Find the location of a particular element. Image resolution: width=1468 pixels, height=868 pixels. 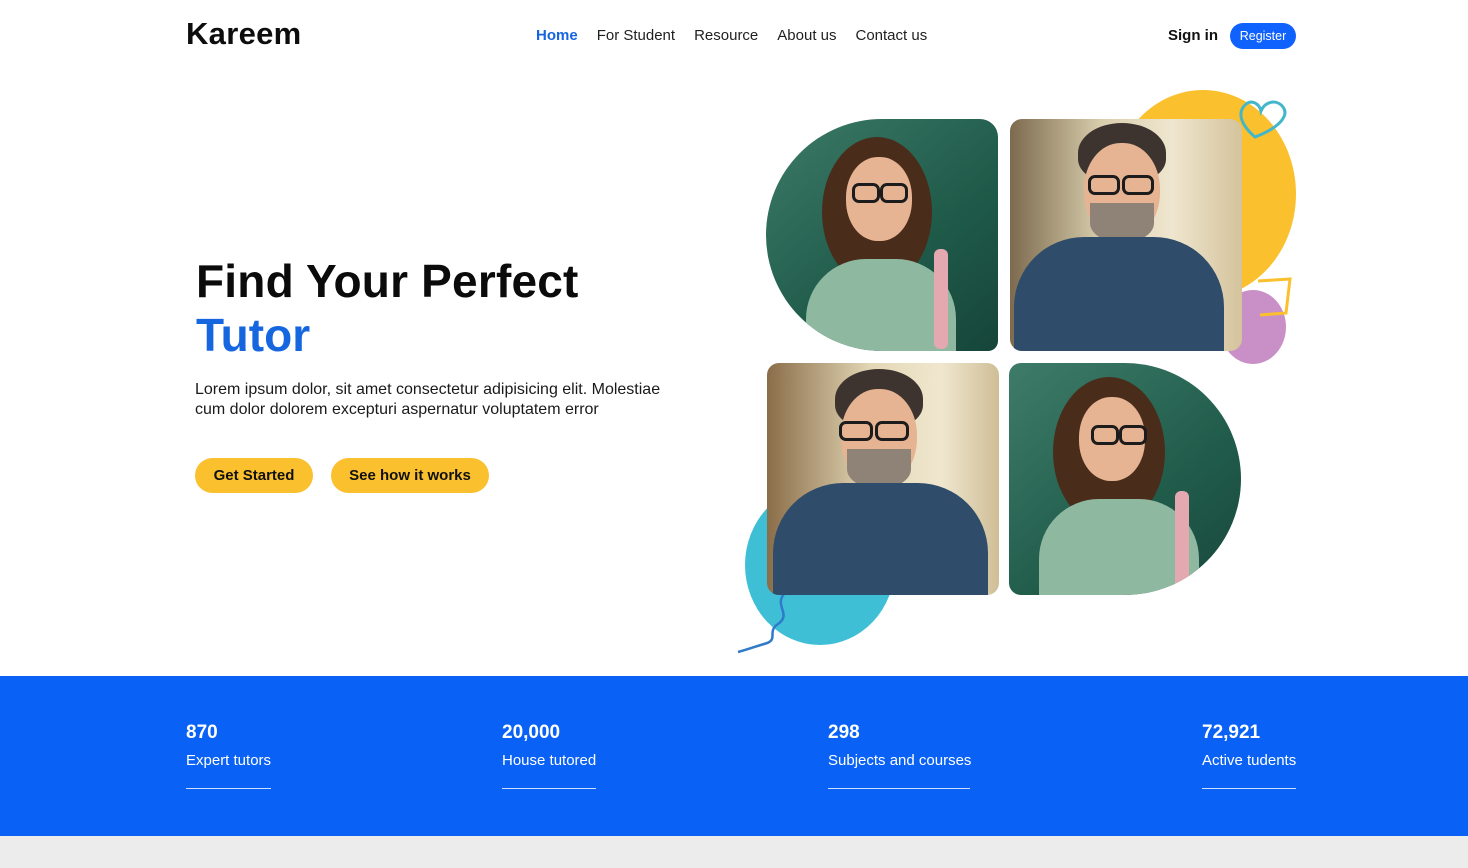

hero-title-line1: Find Your Perfect is located at coordinates (387, 281).